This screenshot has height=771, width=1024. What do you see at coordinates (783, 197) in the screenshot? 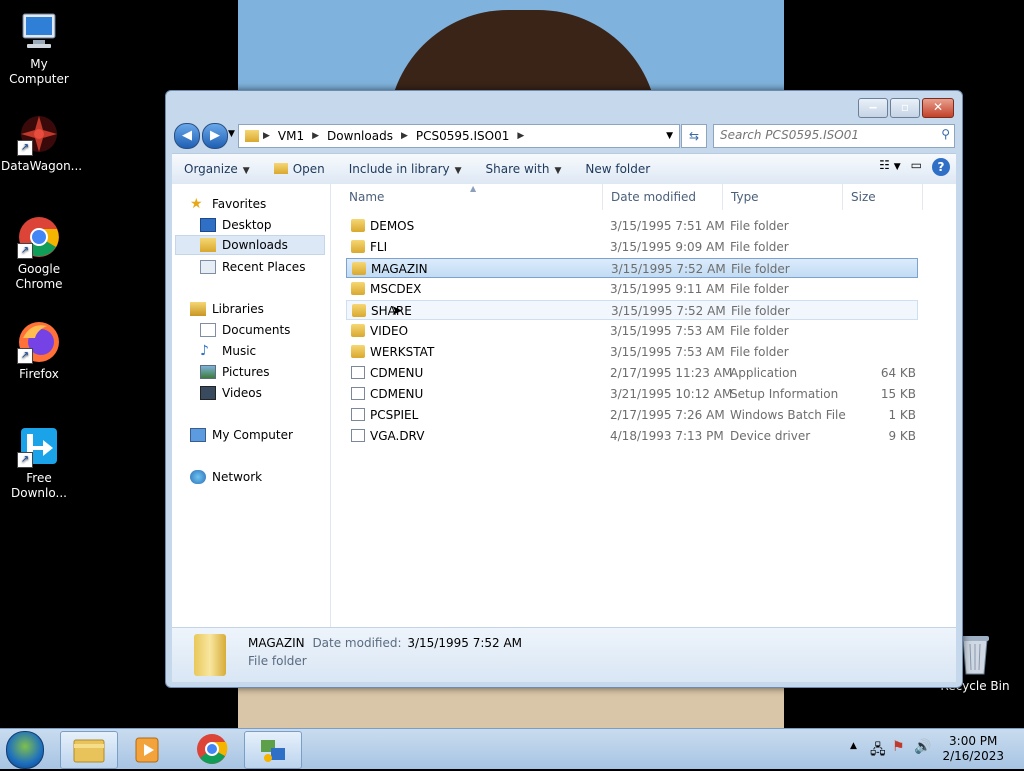
I see `column-header-type: Type` at bounding box center [783, 197].